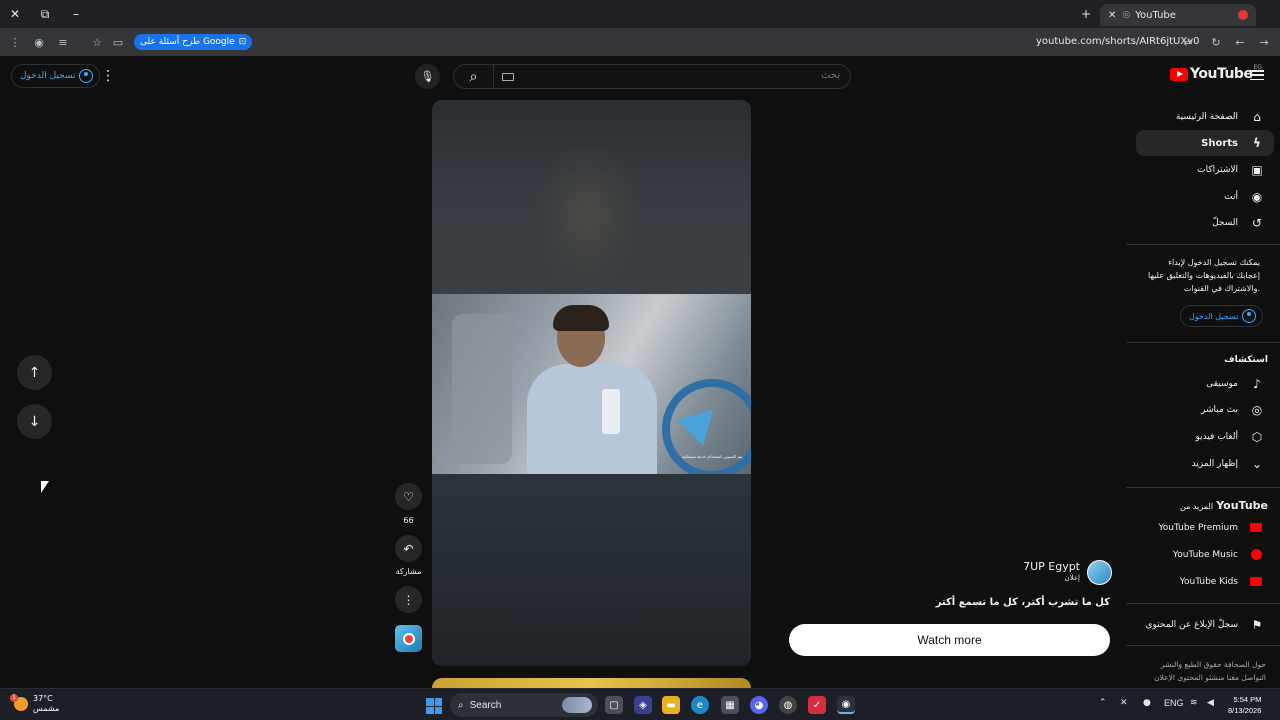 The width and height of the screenshot is (1280, 720). I want to click on new-tab-icon: +, so click(1086, 14).